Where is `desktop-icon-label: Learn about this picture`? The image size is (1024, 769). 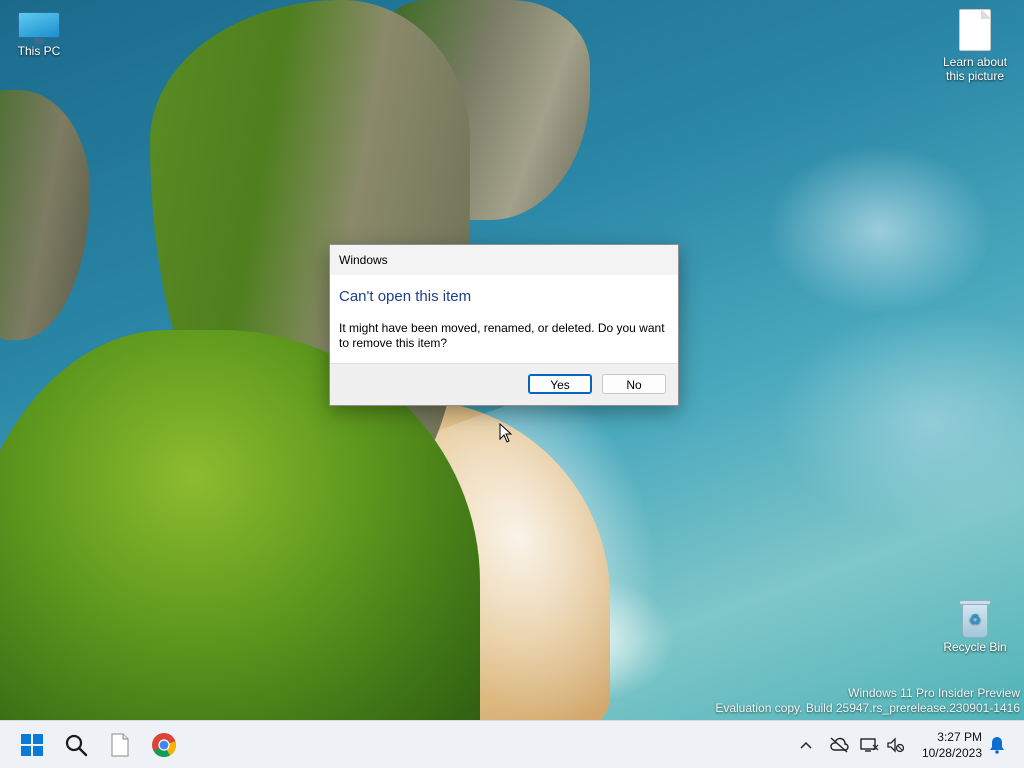 desktop-icon-label: Learn about this picture is located at coordinates (975, 69).